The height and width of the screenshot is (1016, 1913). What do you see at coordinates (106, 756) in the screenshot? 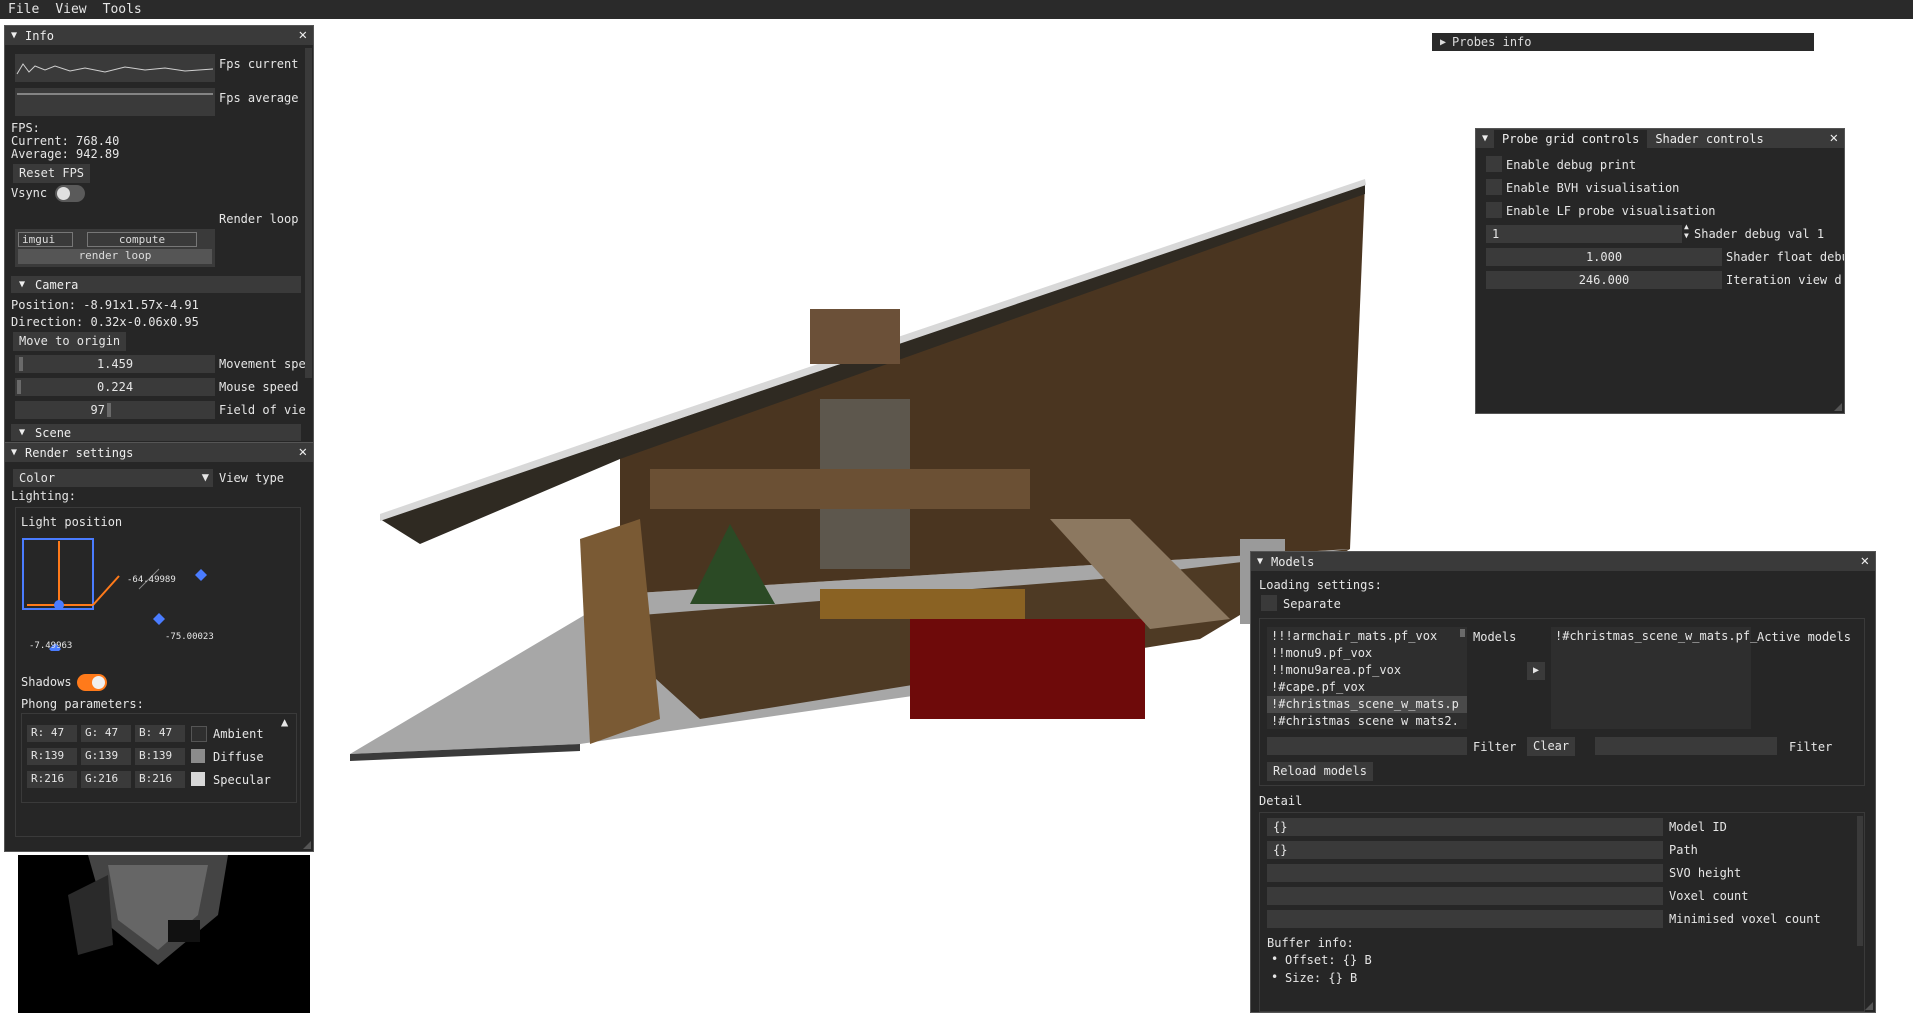
I see `diffuse-g: G:139` at bounding box center [106, 756].